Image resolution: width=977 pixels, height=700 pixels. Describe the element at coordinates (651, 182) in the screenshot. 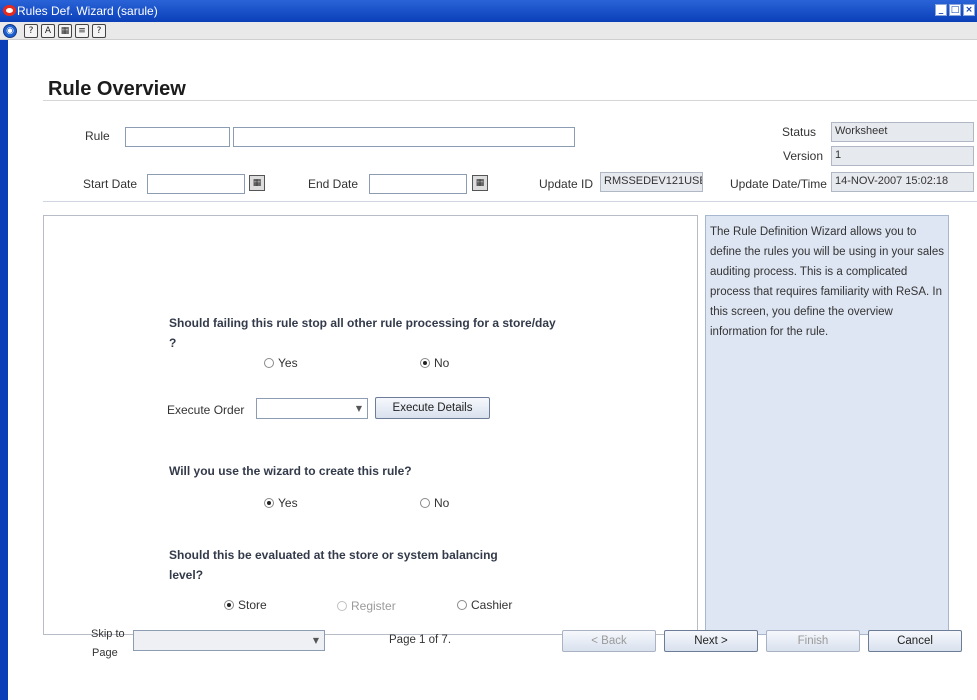

I see `update-id-field: RMSSEDEV121USEI` at that location.